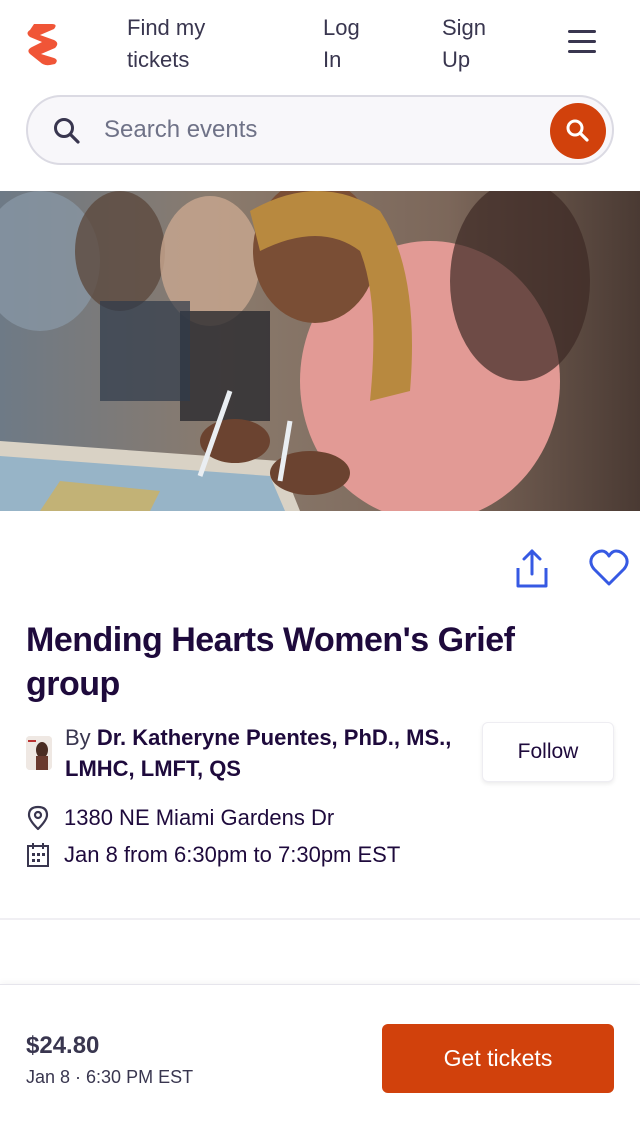 The height and width of the screenshot is (1136, 640). I want to click on eventbrite-logo-icon, so click(44, 43).